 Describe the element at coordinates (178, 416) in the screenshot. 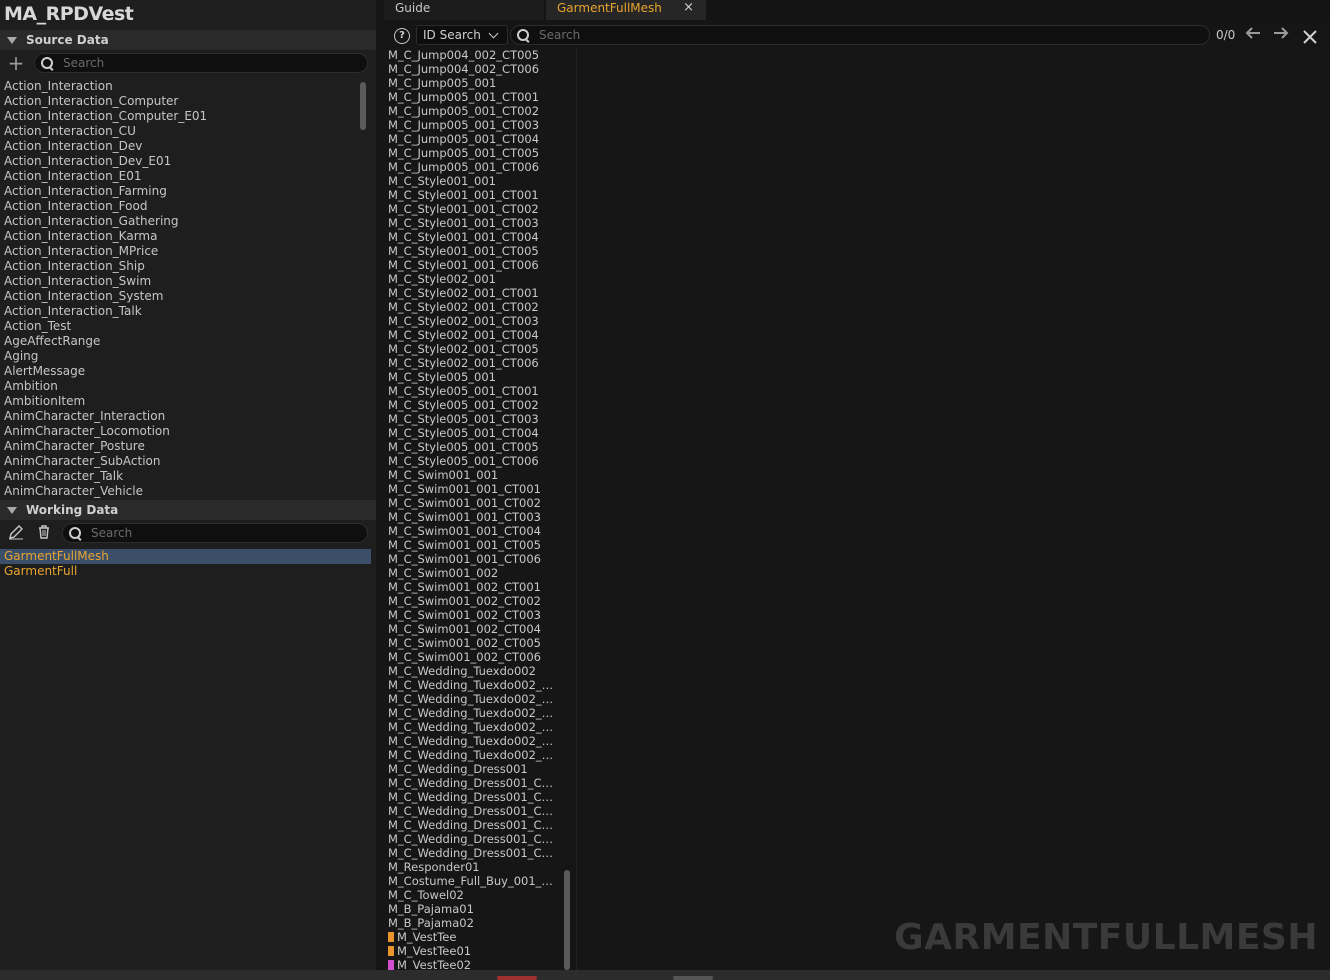

I see `source-list-item: AnimCharacter_Interaction` at that location.